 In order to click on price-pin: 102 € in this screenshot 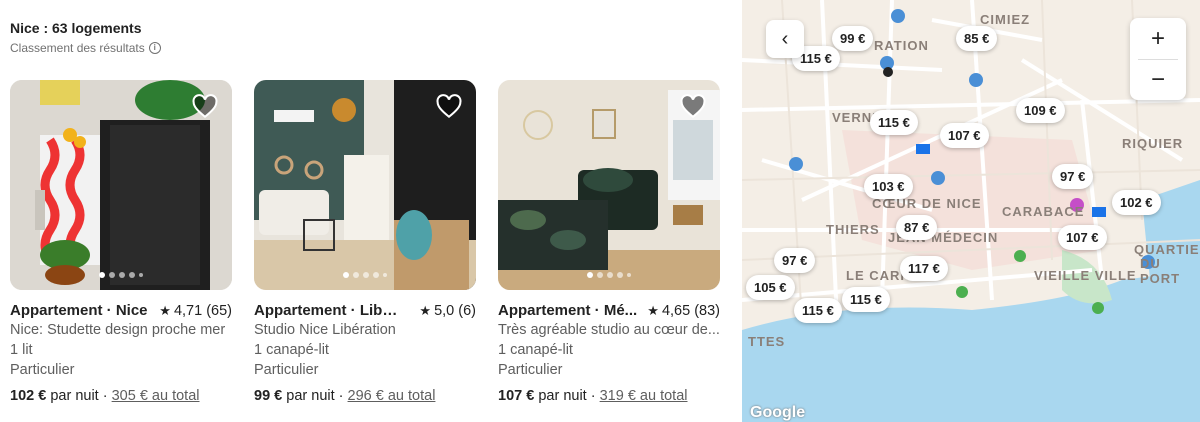, I will do `click(1136, 202)`.